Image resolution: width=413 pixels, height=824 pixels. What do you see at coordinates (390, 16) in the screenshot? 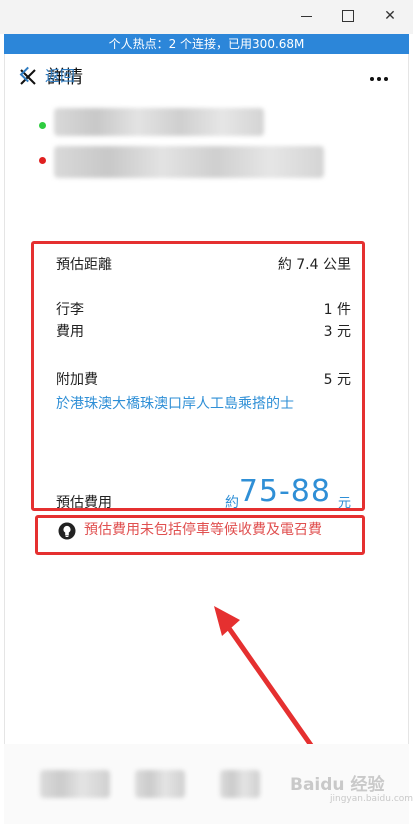
I see `window-close-icon: ✕` at bounding box center [390, 16].